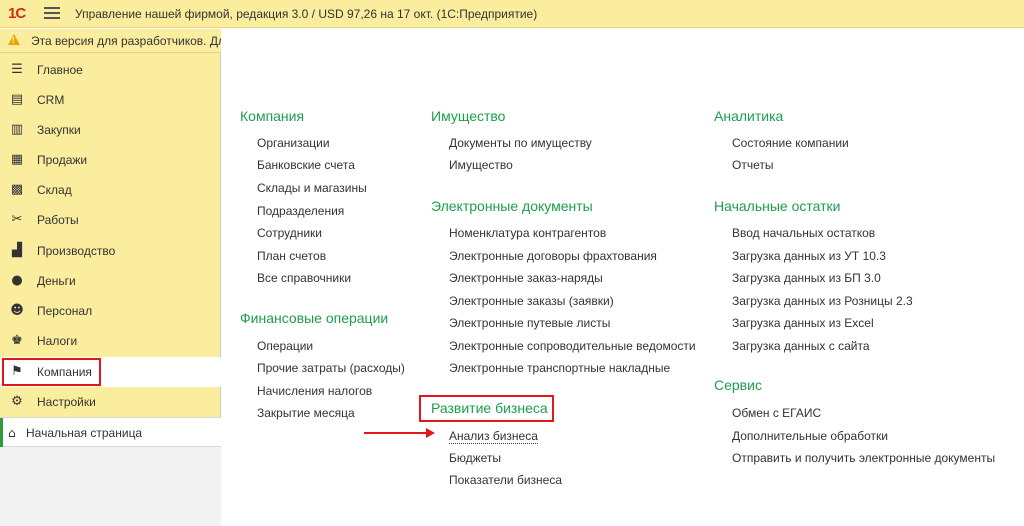 This screenshot has width=1024, height=526. Describe the element at coordinates (17, 250) in the screenshot. I see `factory-icon: ▟` at that location.